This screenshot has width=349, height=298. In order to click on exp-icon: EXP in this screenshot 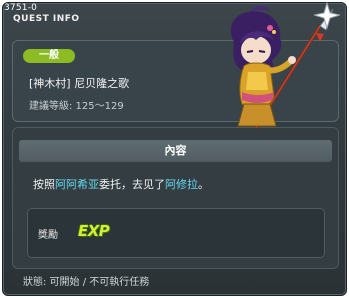, I will do `click(94, 231)`.